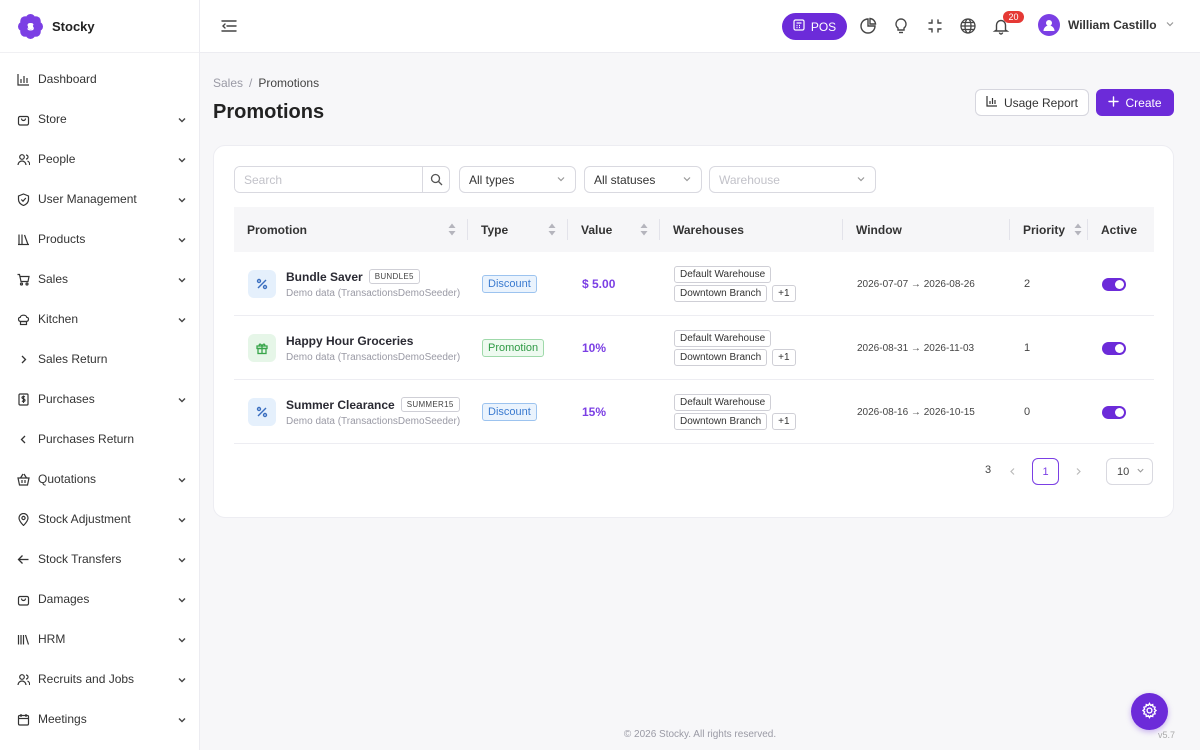  What do you see at coordinates (823, 26) in the screenshot?
I see `pos-label: POS` at bounding box center [823, 26].